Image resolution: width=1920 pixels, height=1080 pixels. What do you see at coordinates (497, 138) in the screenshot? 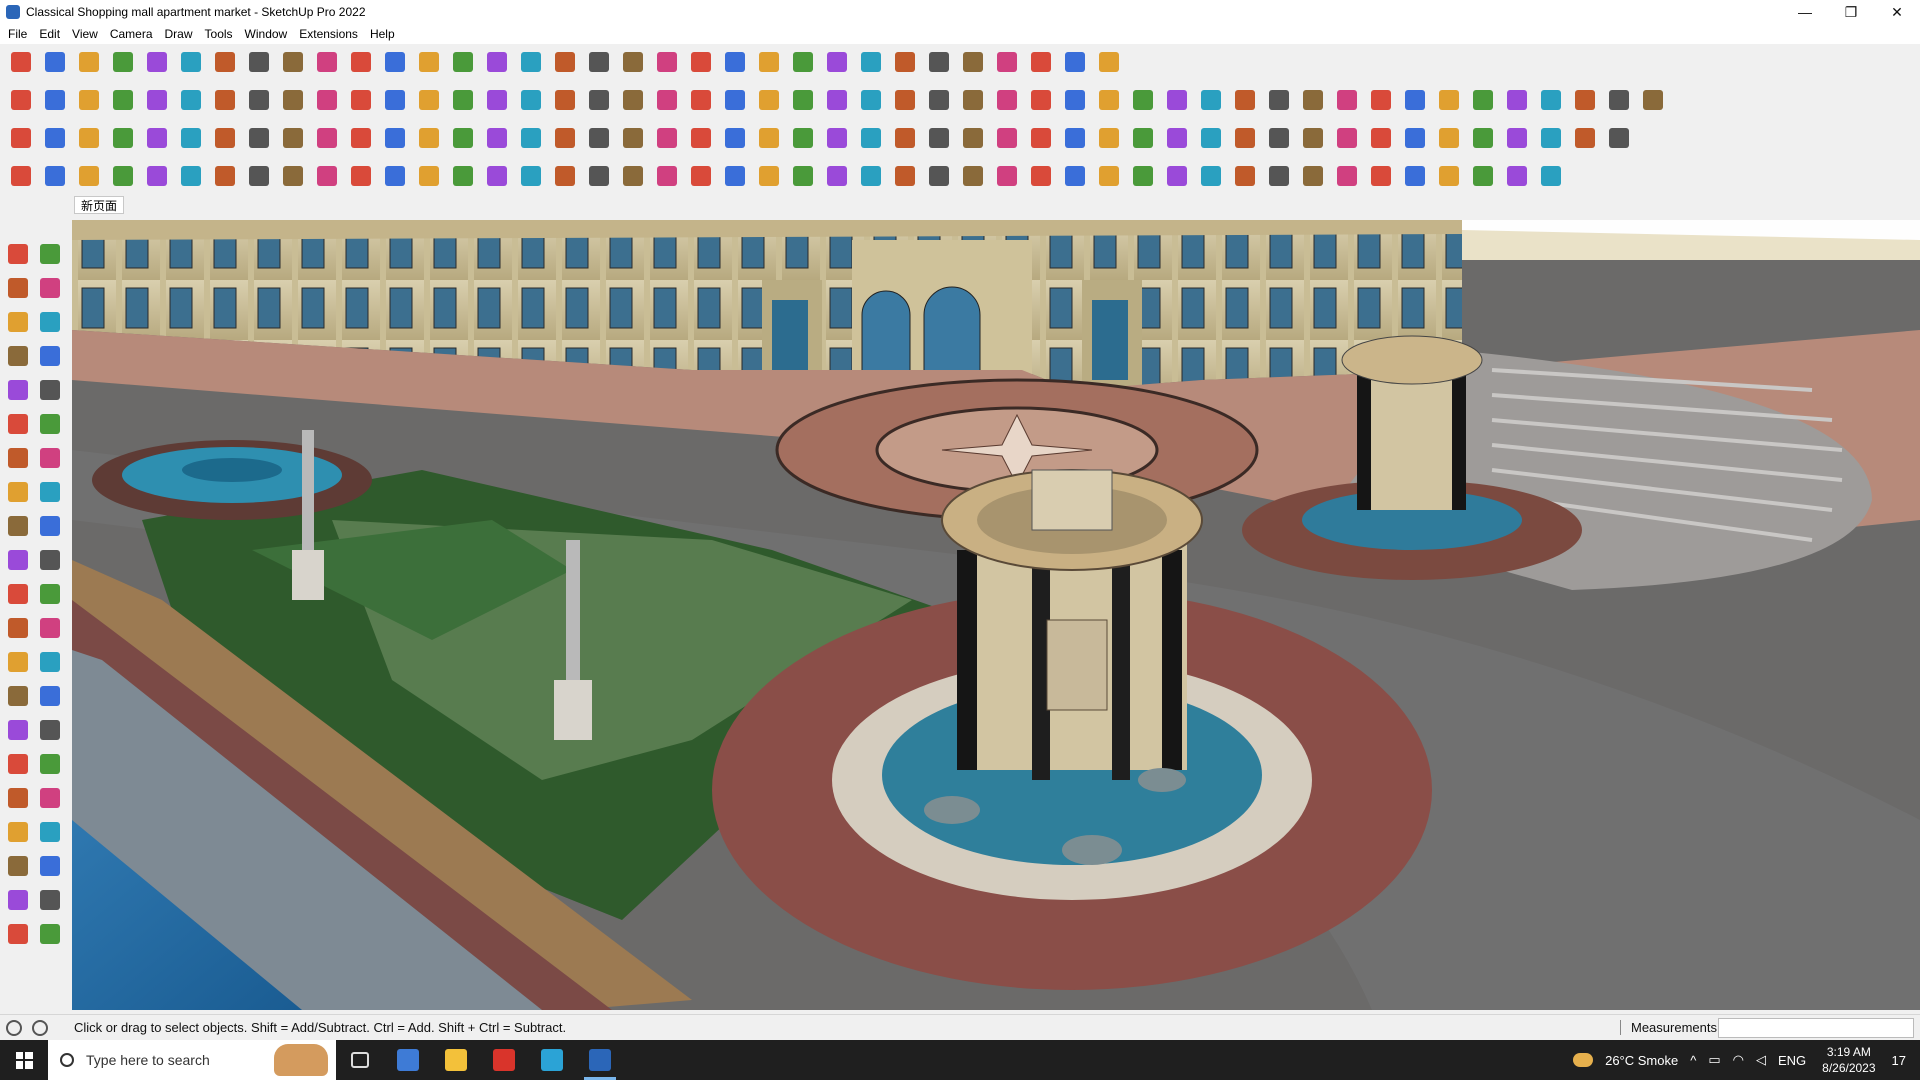
I see `plugin-15-button` at bounding box center [497, 138].